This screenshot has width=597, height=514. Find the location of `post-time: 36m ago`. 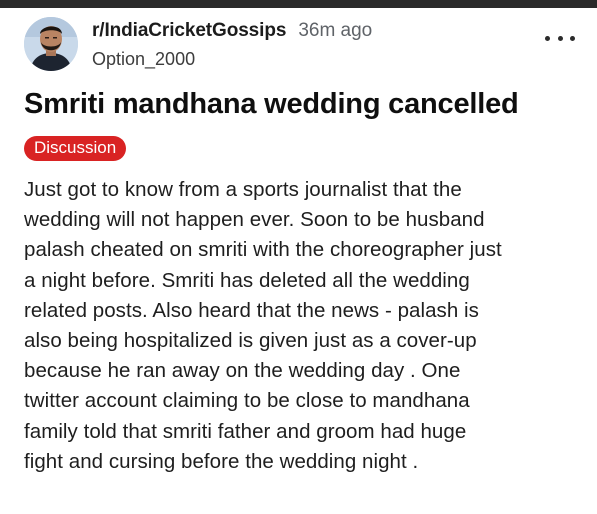

post-time: 36m ago is located at coordinates (335, 30).